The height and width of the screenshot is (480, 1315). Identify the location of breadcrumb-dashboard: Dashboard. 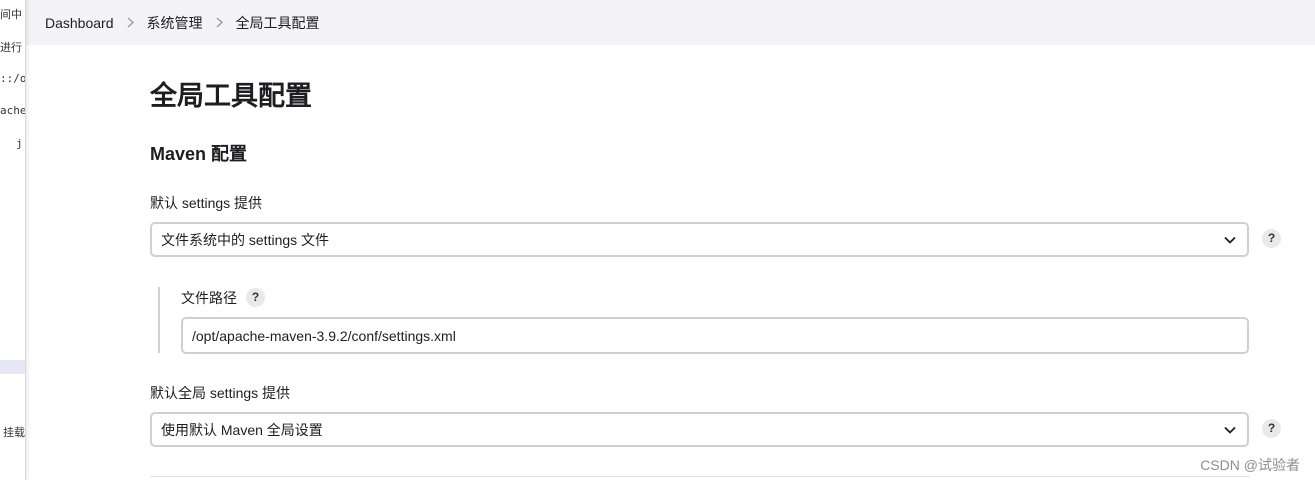
(79, 23).